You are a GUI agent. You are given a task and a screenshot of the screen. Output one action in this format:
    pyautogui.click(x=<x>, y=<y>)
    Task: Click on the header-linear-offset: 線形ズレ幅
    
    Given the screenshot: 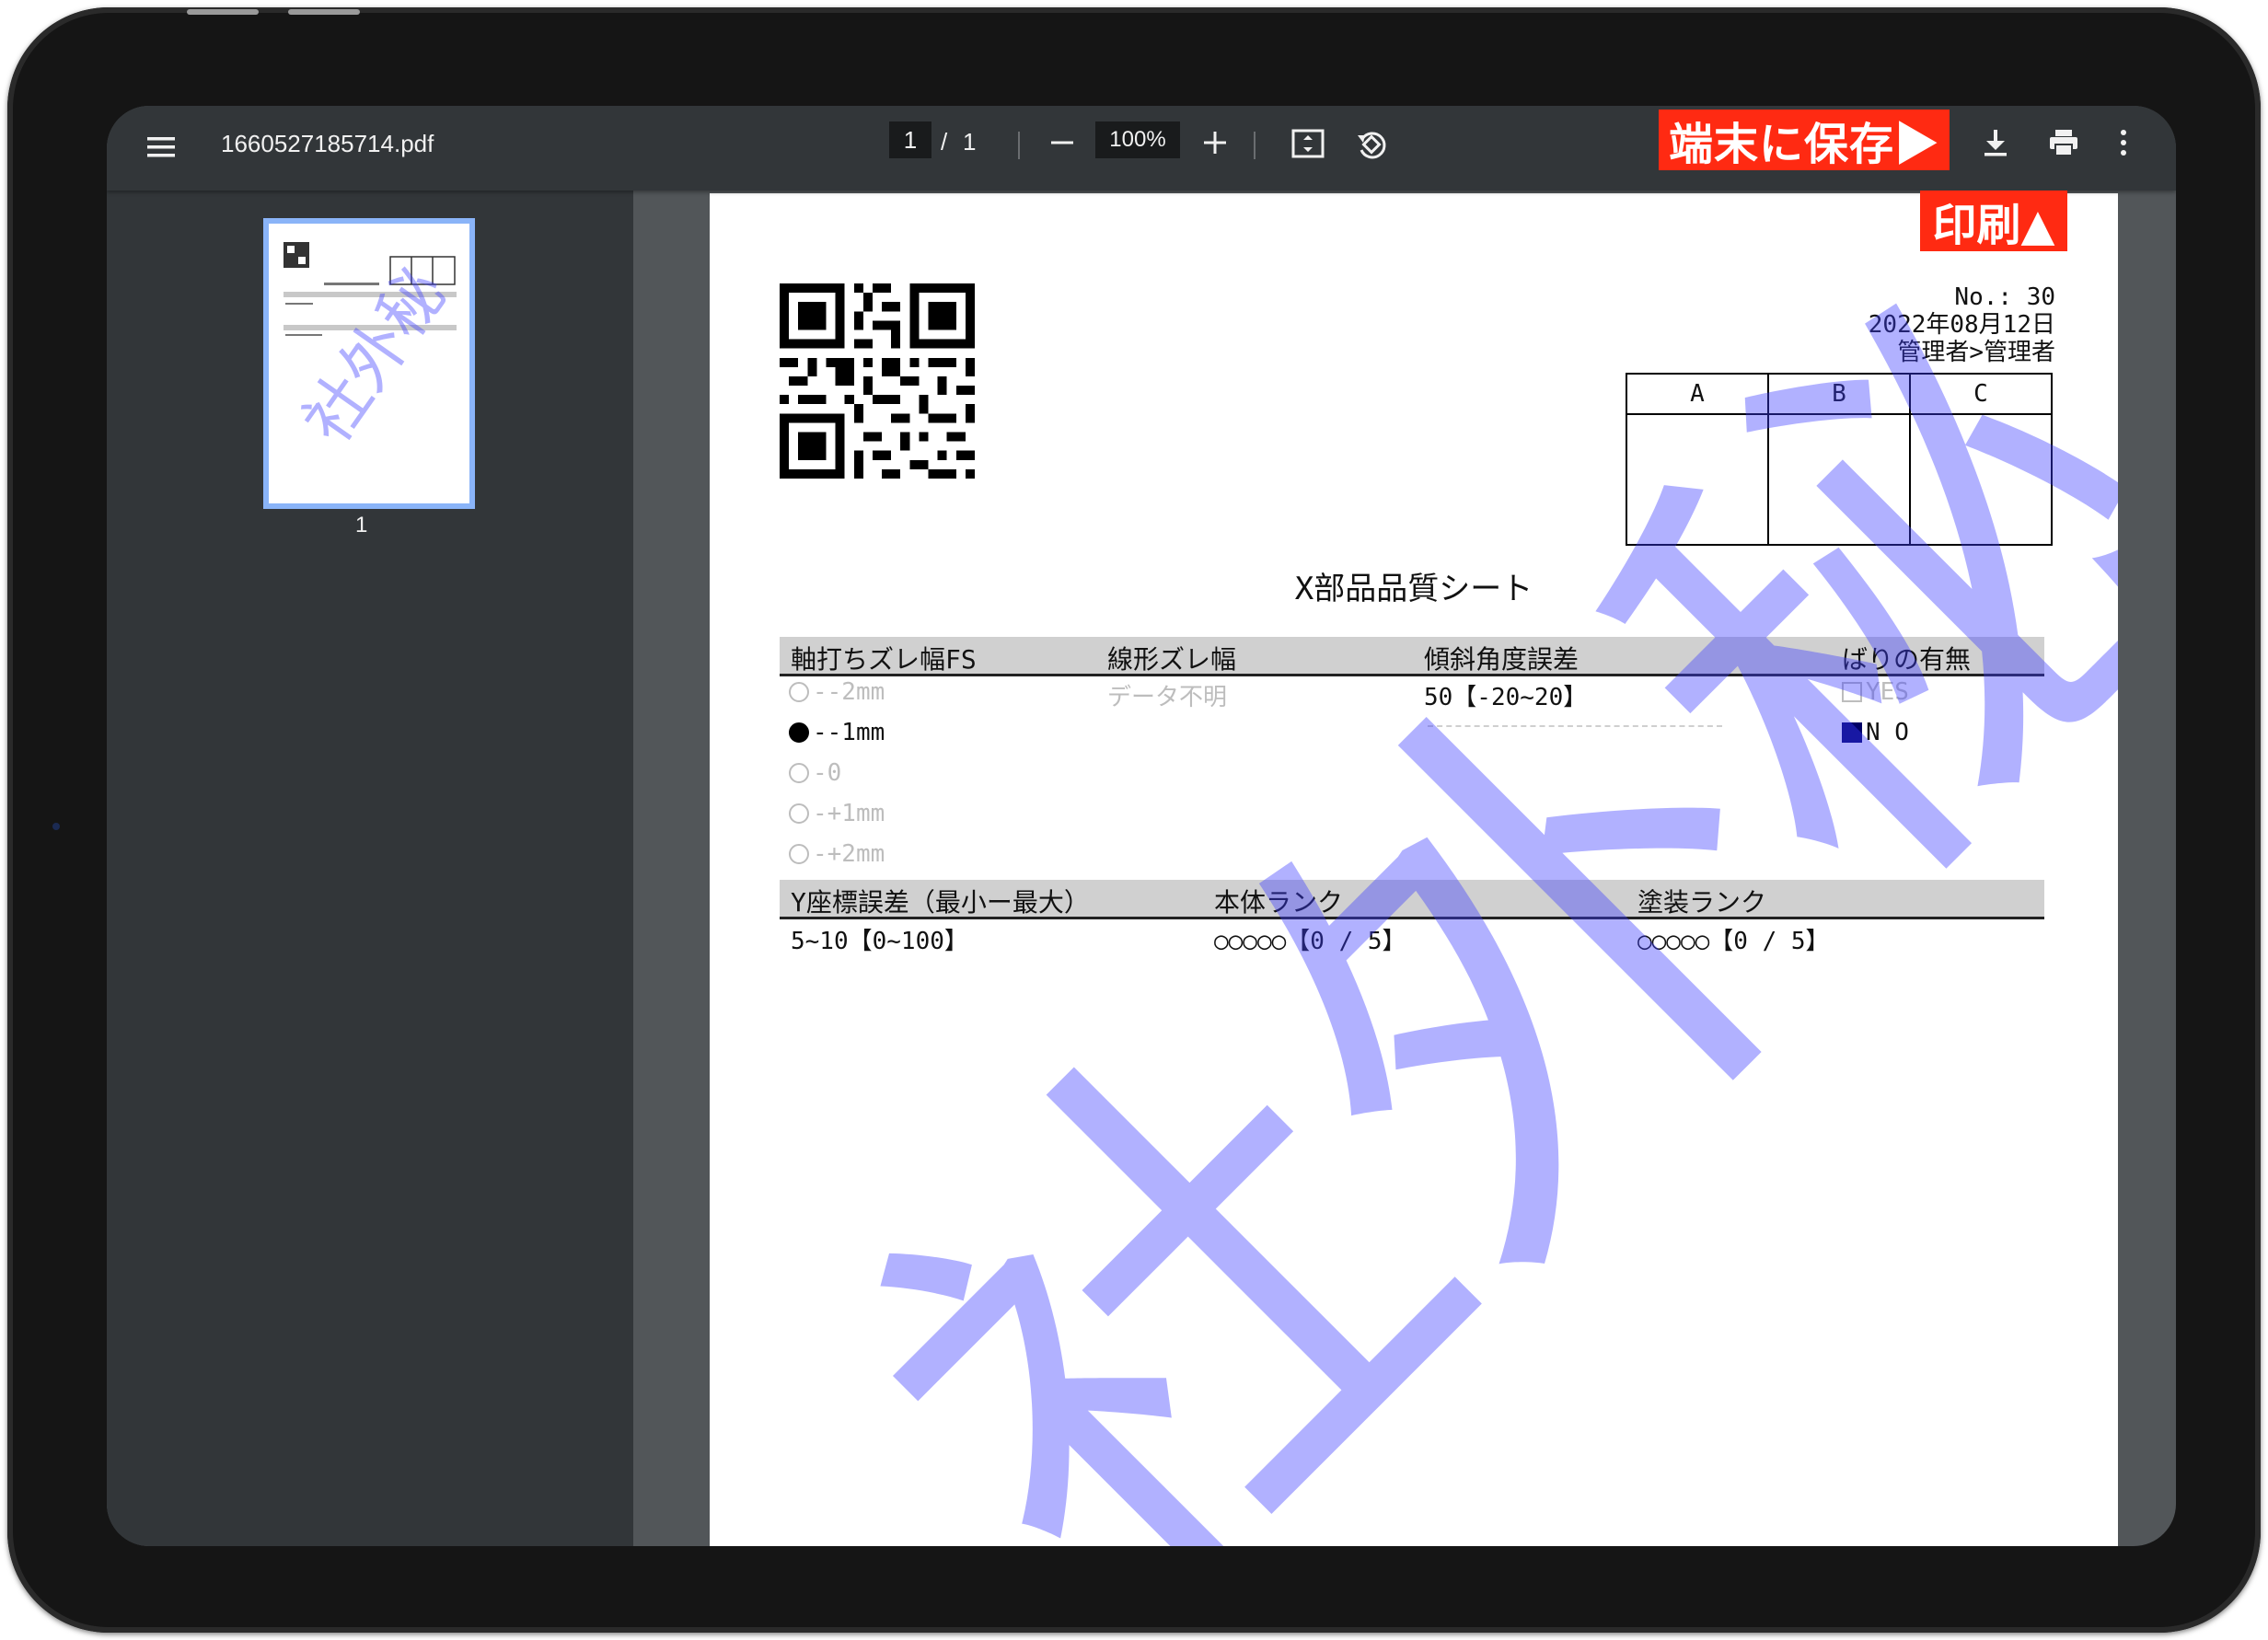 What is the action you would take?
    pyautogui.click(x=1172, y=659)
    